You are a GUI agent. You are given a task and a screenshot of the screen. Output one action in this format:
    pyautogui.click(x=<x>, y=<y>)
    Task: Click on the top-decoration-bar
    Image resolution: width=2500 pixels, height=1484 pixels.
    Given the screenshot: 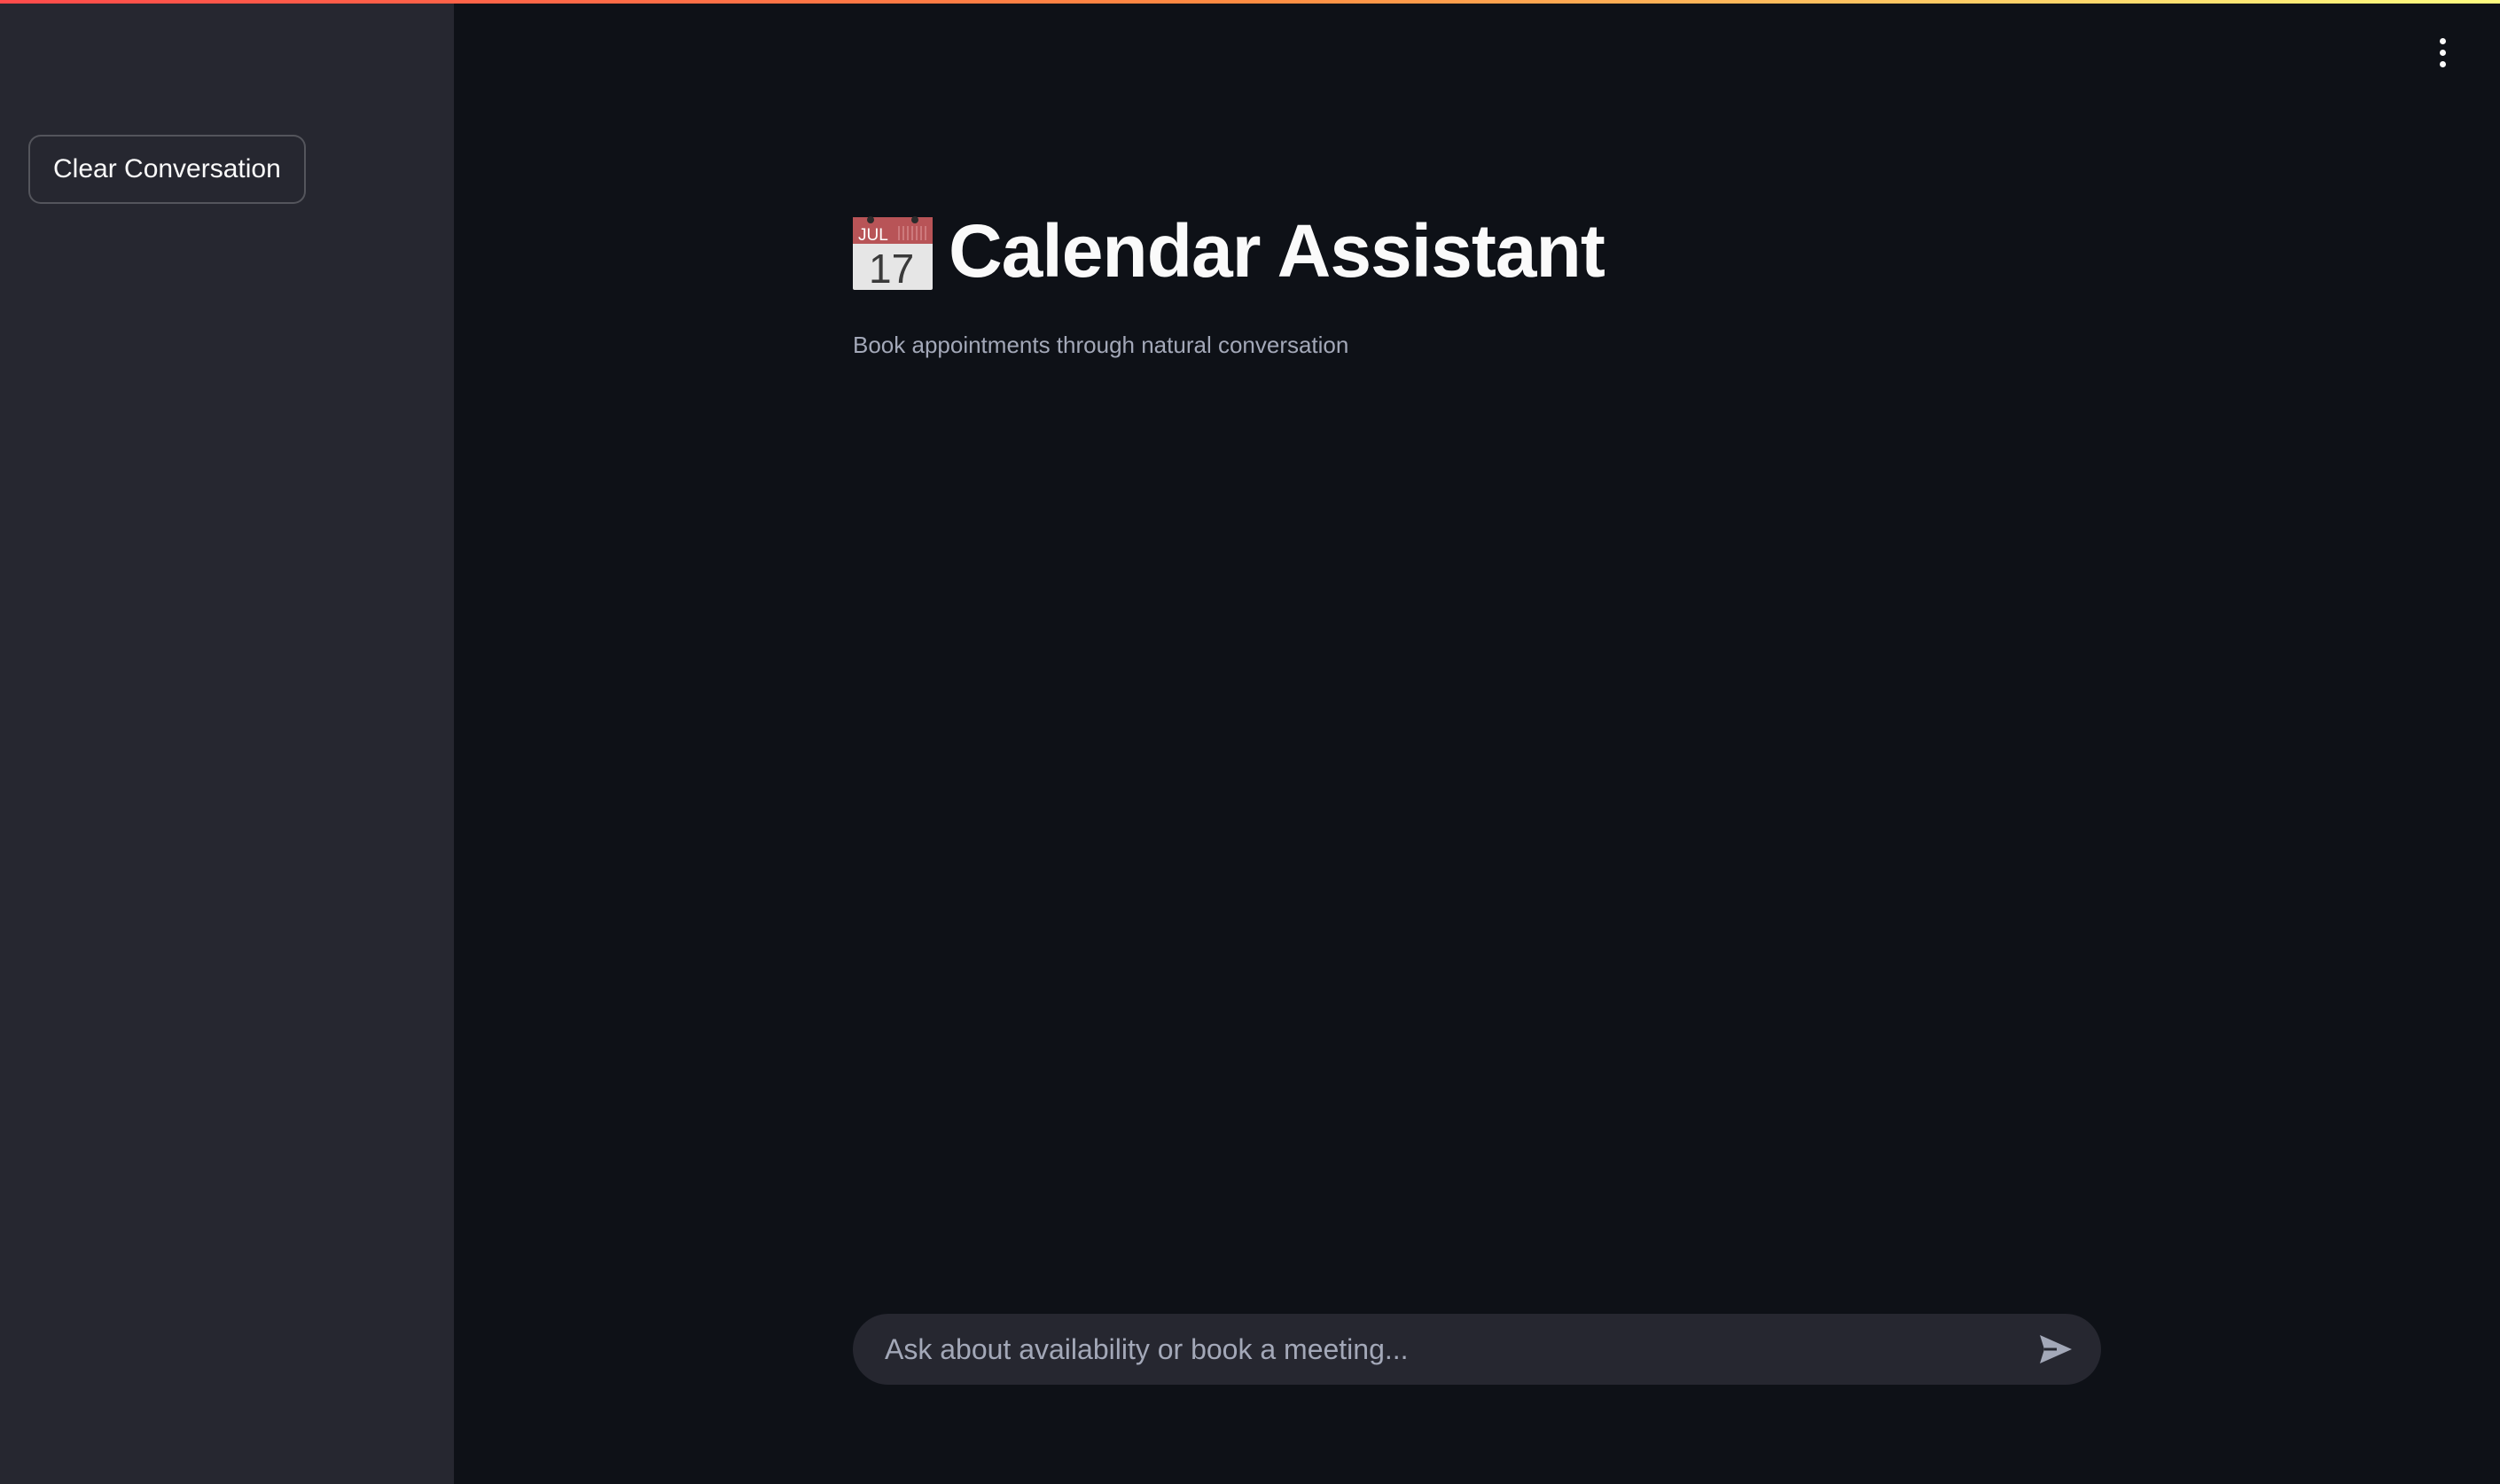 What is the action you would take?
    pyautogui.click(x=1250, y=2)
    